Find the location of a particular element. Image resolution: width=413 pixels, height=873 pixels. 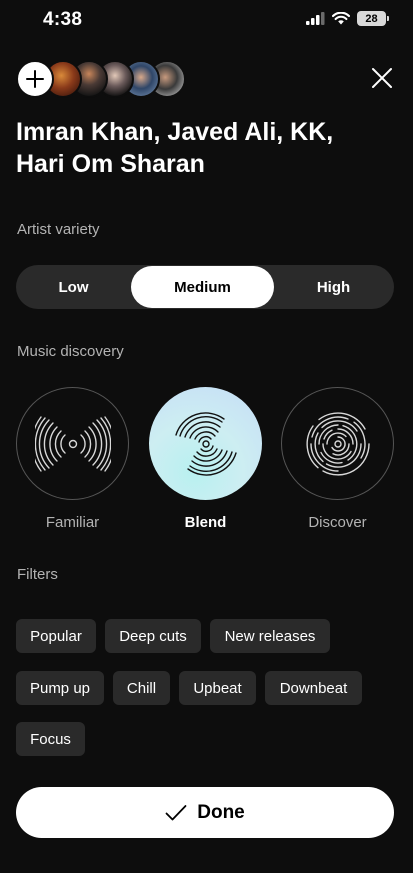

blend-icon is located at coordinates (205, 443).